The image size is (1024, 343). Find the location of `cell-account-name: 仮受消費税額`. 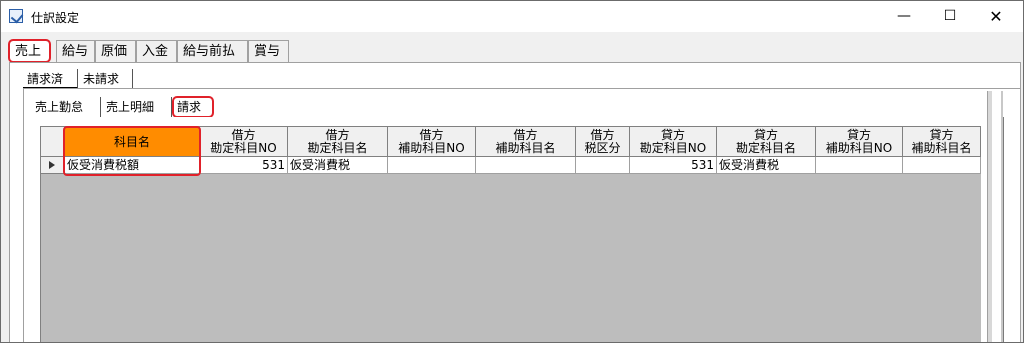

cell-account-name: 仮受消費税額 is located at coordinates (132, 165).